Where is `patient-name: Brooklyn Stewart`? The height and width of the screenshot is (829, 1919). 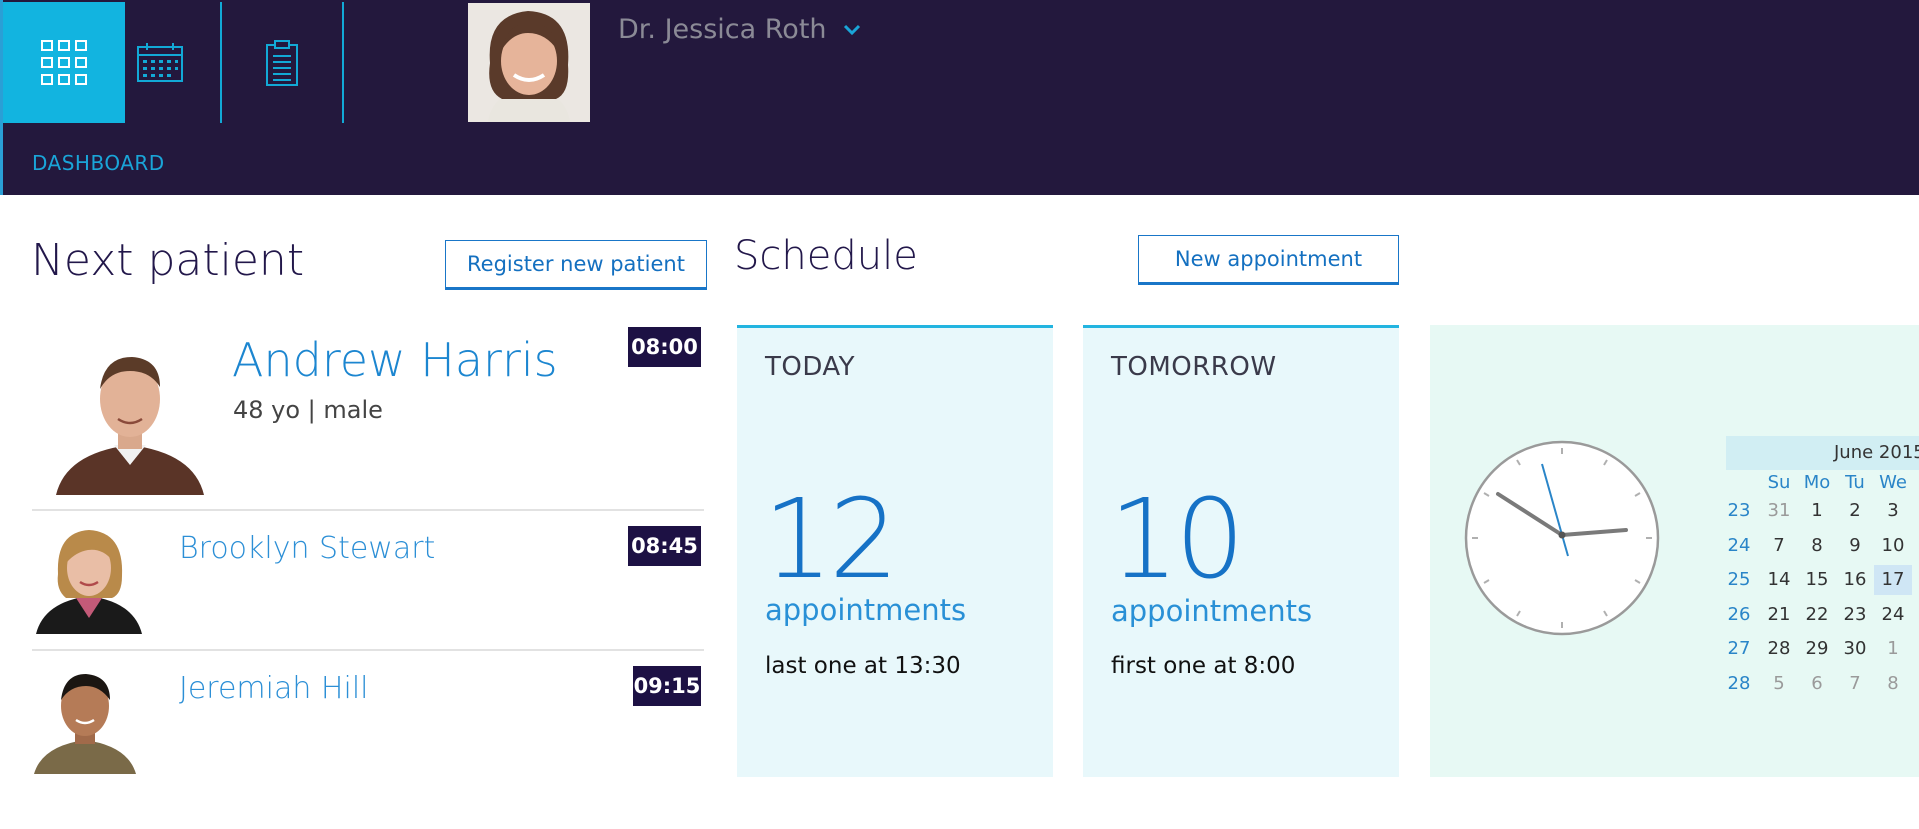 patient-name: Brooklyn Stewart is located at coordinates (307, 548).